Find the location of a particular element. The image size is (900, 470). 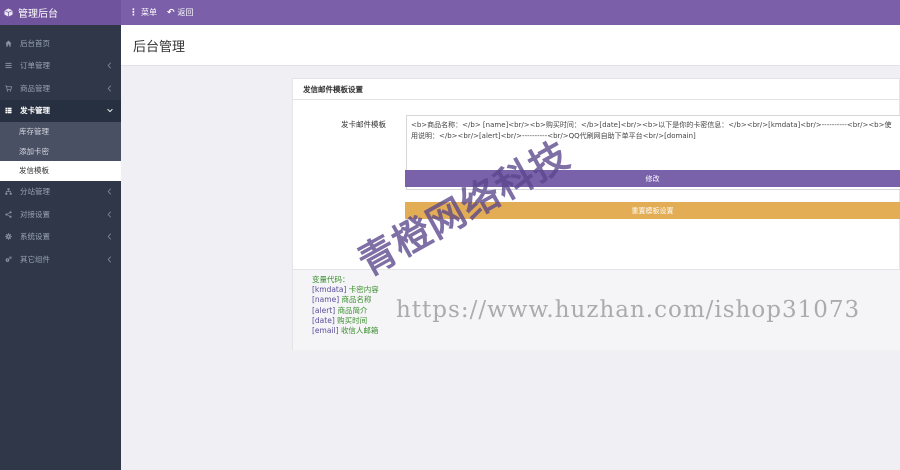

sidebar-subitem-add-card: 添加卡密 is located at coordinates (60, 152).